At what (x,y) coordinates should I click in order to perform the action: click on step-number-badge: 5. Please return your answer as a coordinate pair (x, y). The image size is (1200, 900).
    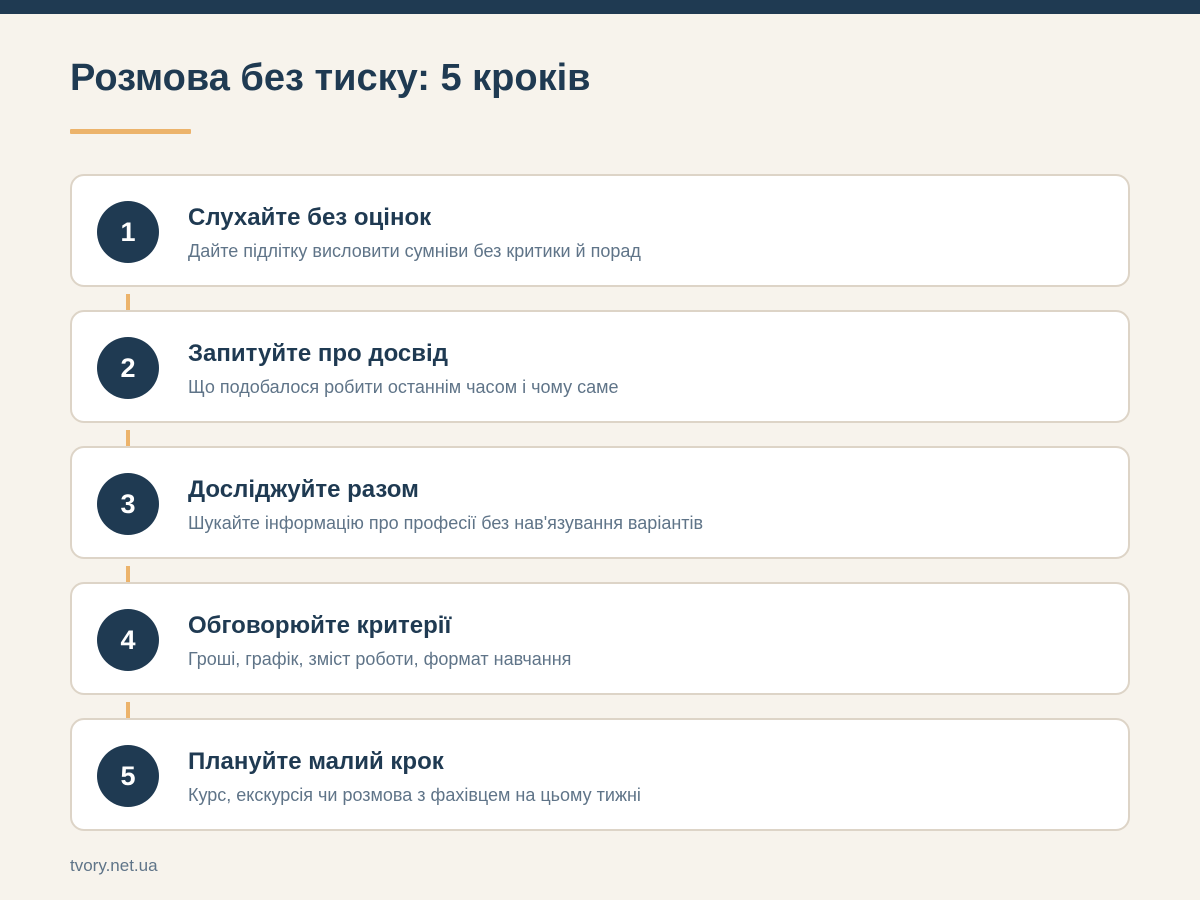
    Looking at the image, I should click on (128, 776).